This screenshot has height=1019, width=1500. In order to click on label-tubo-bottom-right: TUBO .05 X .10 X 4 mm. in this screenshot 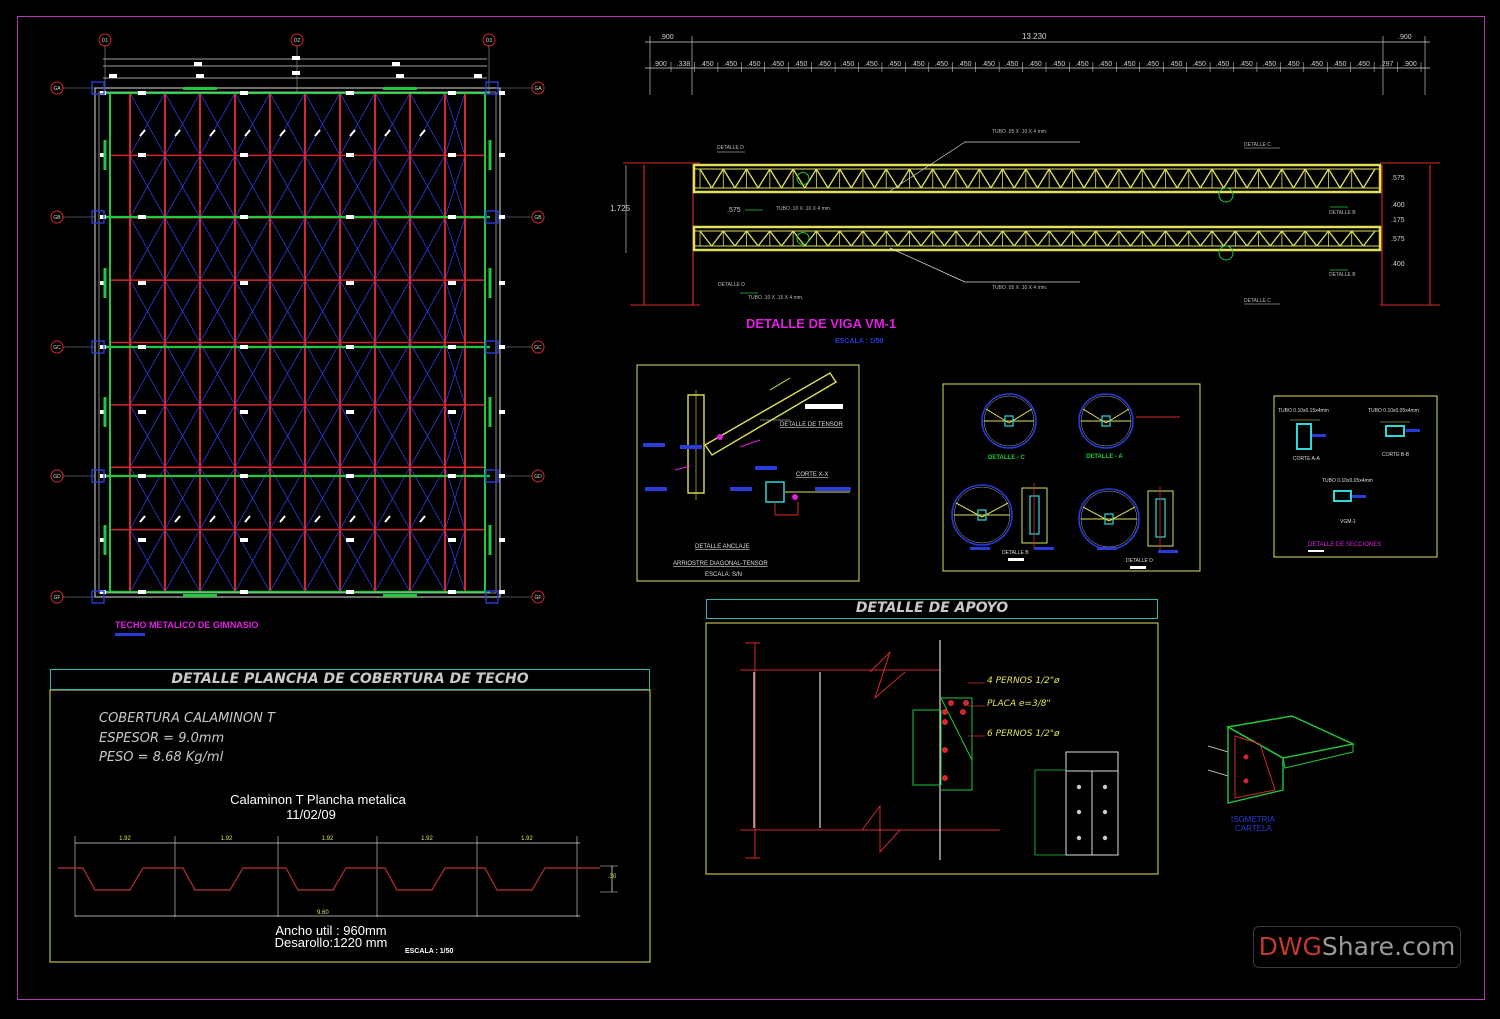, I will do `click(1019, 288)`.